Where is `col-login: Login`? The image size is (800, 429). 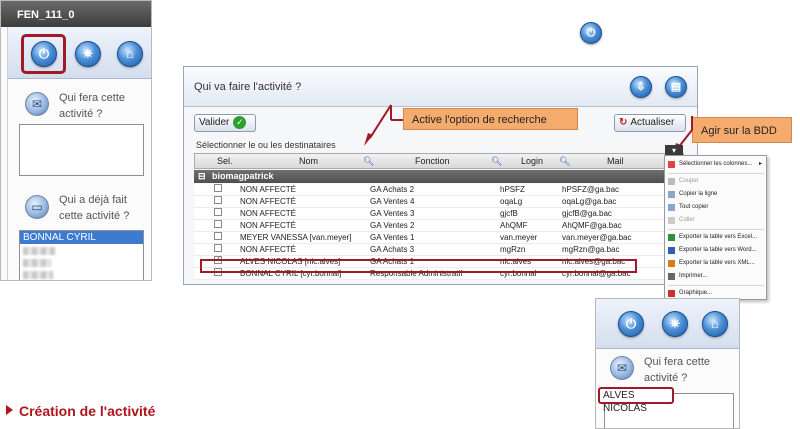 col-login: Login is located at coordinates (532, 161).